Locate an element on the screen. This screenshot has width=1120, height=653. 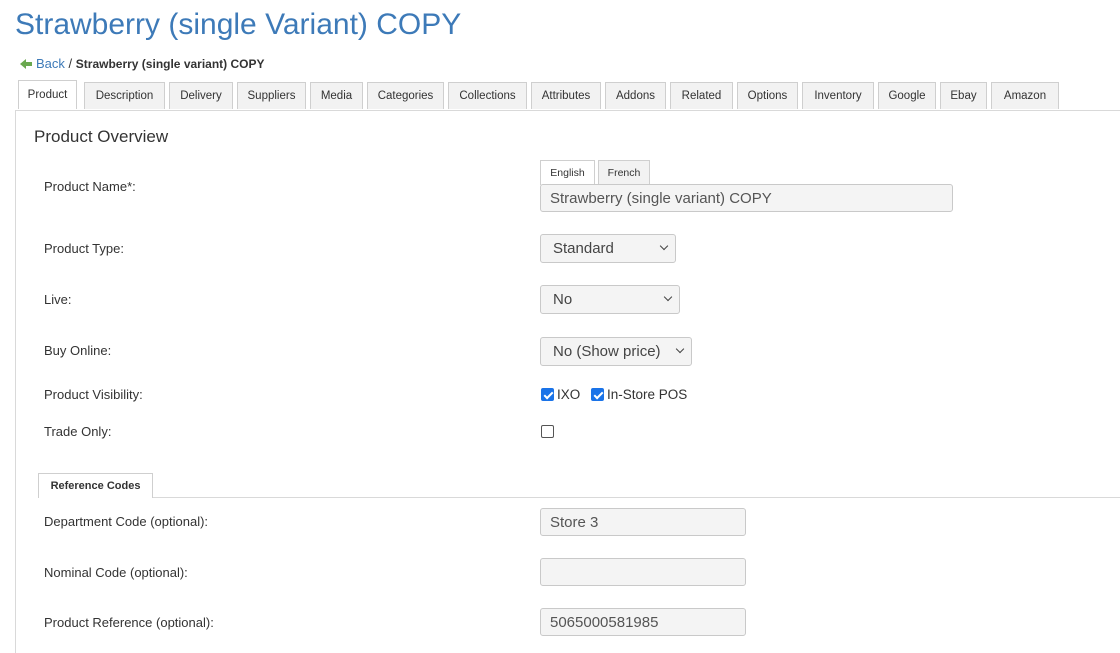
buy-online-value: No (Show price) is located at coordinates (607, 351).